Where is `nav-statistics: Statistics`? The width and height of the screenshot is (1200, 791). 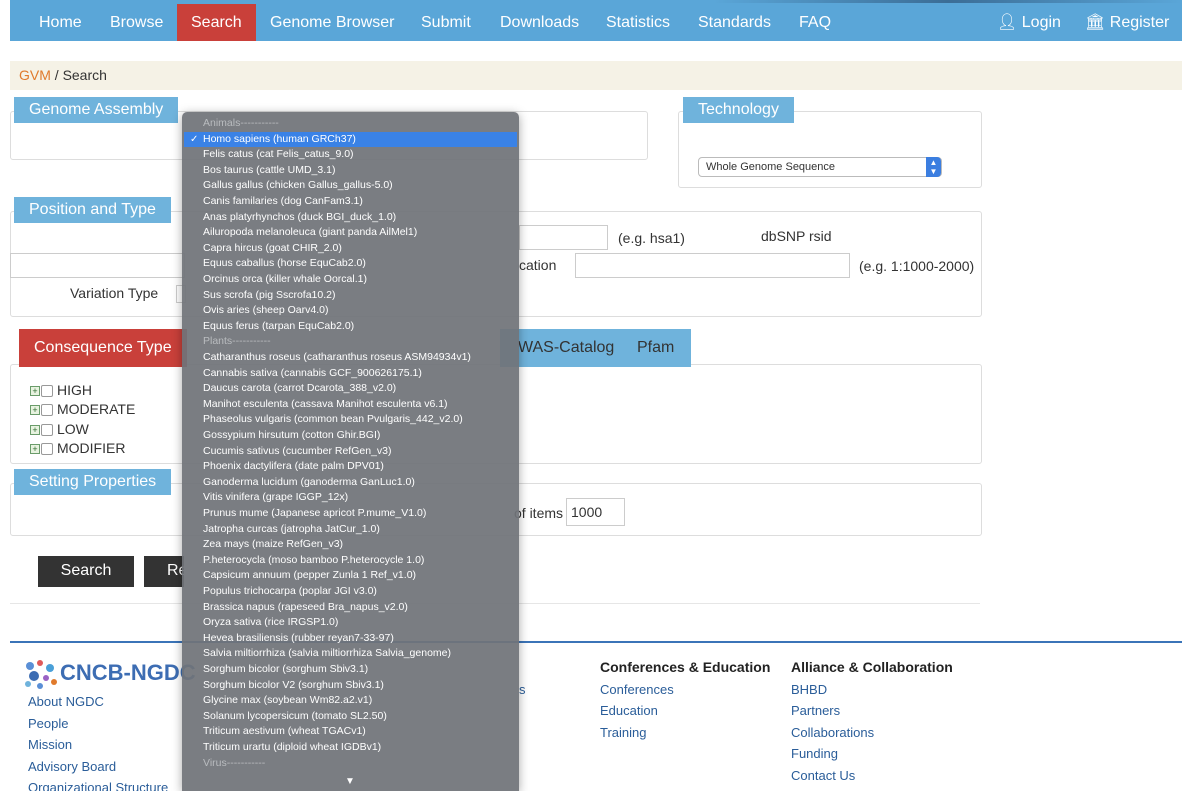
nav-statistics: Statistics is located at coordinates (638, 22).